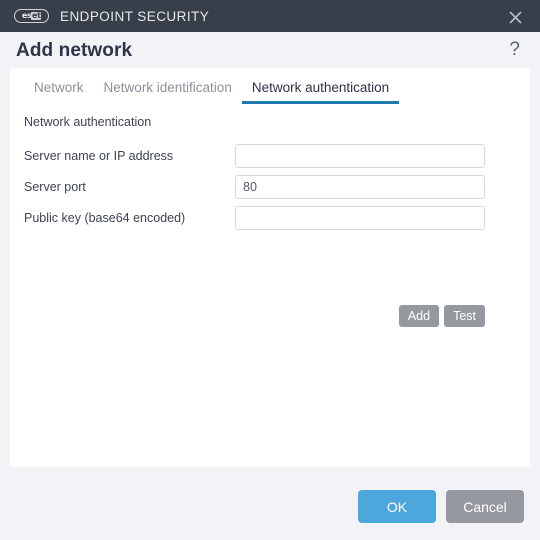 The width and height of the screenshot is (540, 540). Describe the element at coordinates (36, 15) in the screenshot. I see `eset-logo-right: et` at that location.